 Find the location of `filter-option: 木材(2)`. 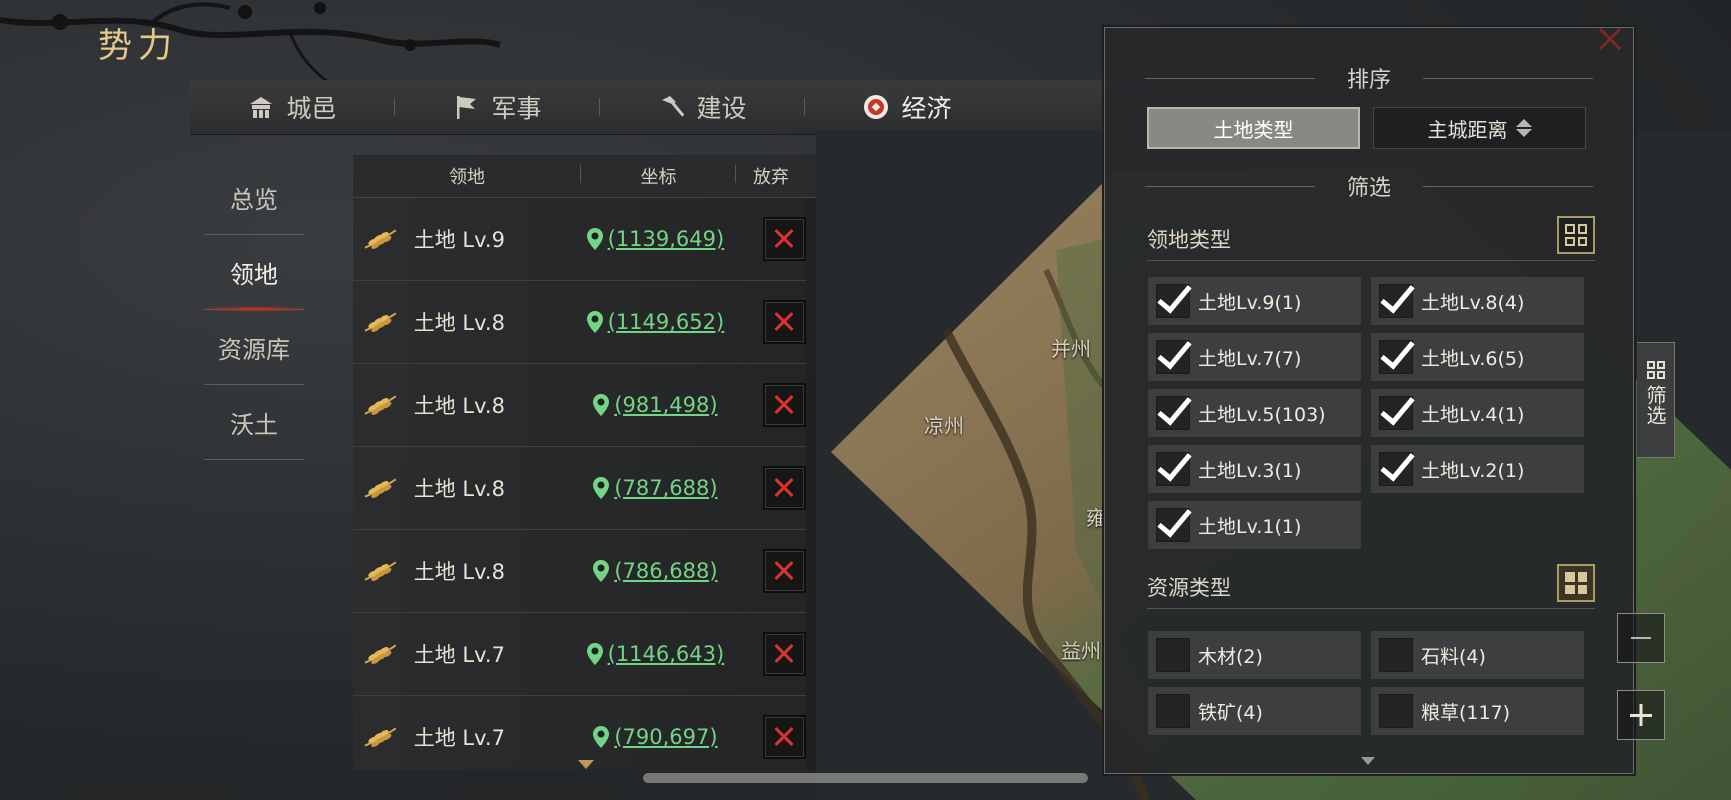

filter-option: 木材(2) is located at coordinates (1254, 655).